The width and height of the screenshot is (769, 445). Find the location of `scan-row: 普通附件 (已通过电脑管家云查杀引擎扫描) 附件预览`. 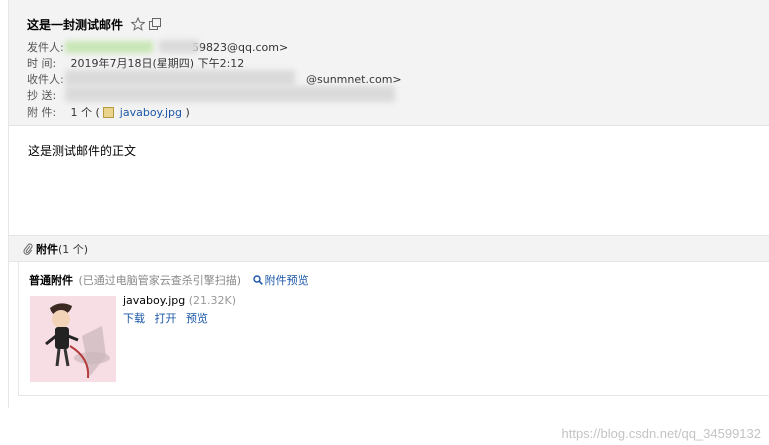

scan-row: 普通附件 (已通过电脑管家云查杀引擎扫描) 附件预览 is located at coordinates (169, 280).